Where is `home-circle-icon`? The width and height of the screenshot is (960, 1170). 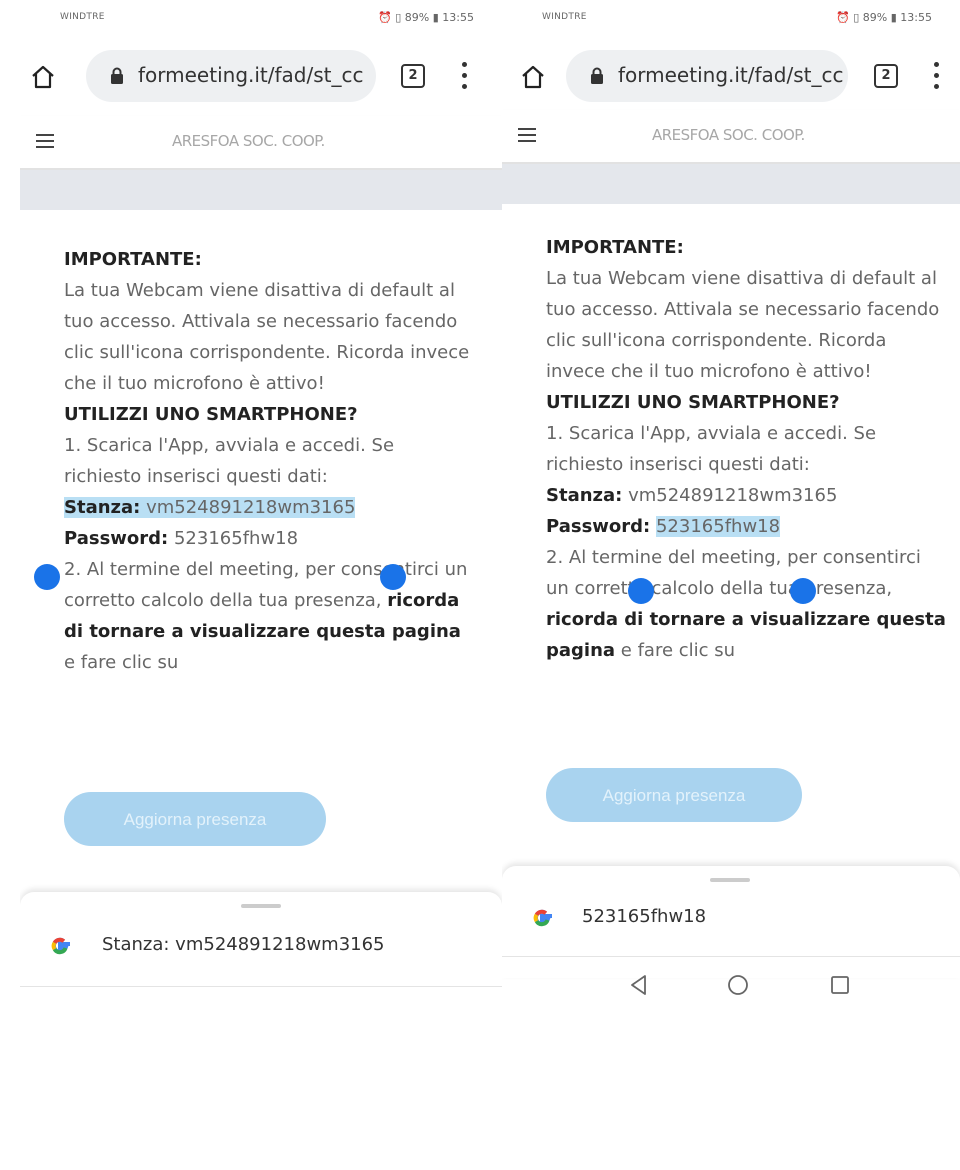 home-circle-icon is located at coordinates (738, 985).